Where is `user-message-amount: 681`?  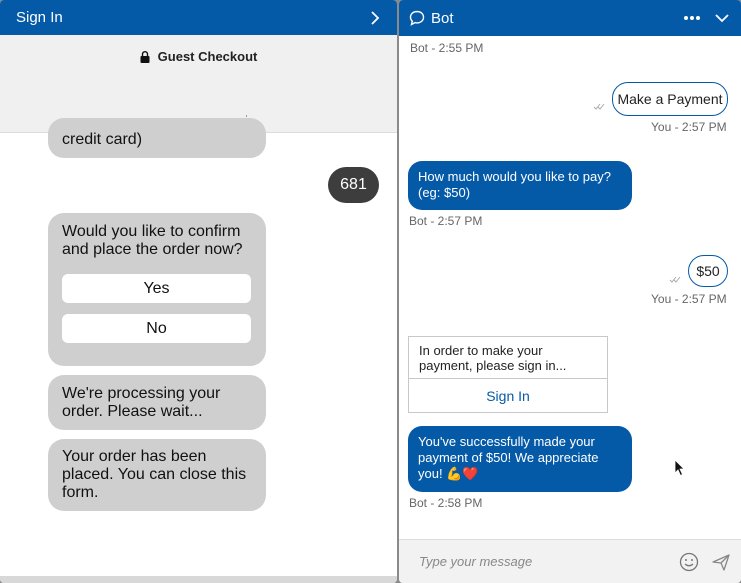 user-message-amount: 681 is located at coordinates (353, 185).